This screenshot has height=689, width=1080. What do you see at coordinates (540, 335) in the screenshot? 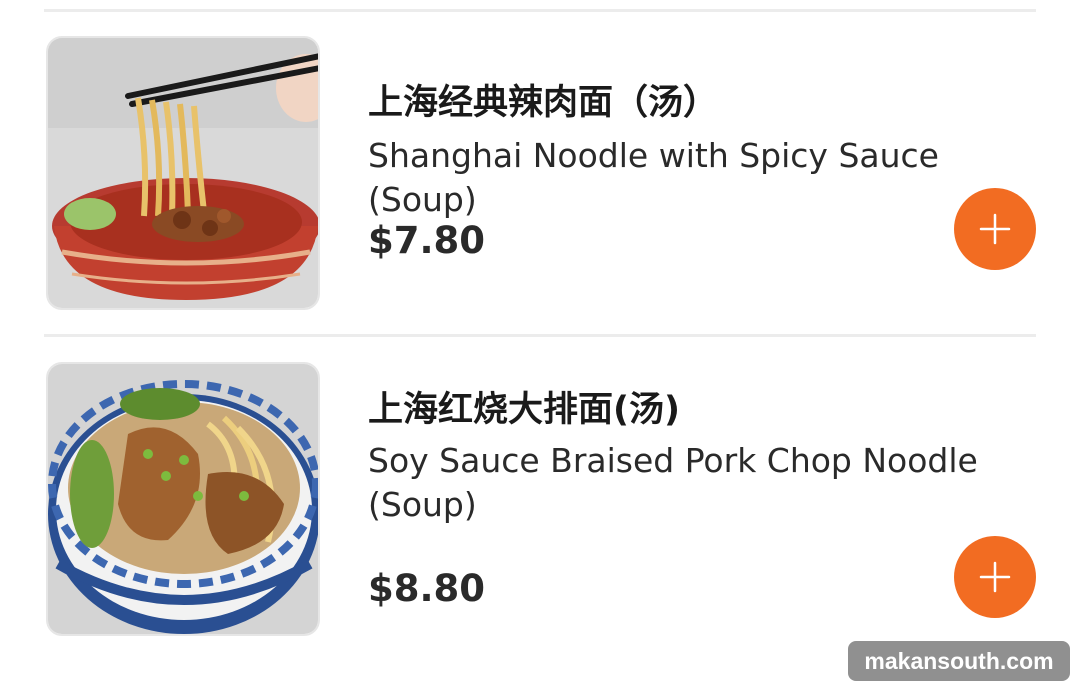
I see `item-divider` at bounding box center [540, 335].